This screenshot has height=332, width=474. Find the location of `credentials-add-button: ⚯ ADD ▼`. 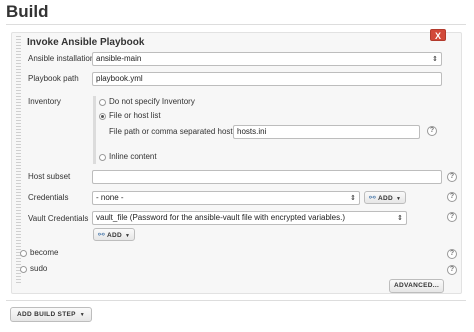

credentials-add-button: ⚯ ADD ▼ is located at coordinates (385, 197).